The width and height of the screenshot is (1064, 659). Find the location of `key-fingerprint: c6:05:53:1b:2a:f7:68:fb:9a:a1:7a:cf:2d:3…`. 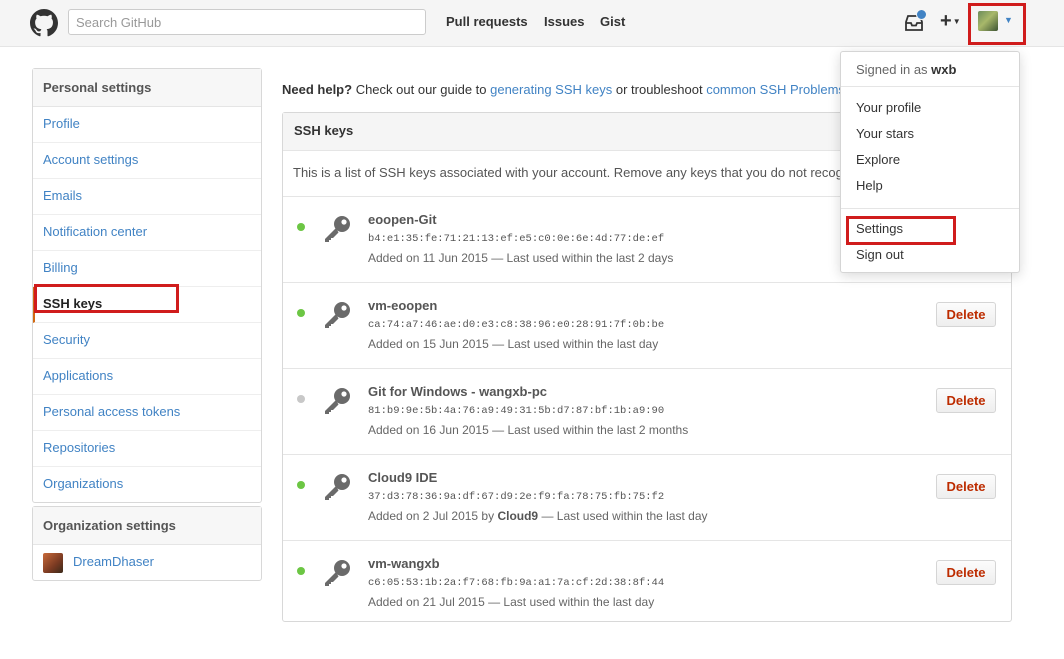

key-fingerprint: c6:05:53:1b:2a:f7:68:fb:9a:a1:7a:cf:2d:3… is located at coordinates (516, 583).